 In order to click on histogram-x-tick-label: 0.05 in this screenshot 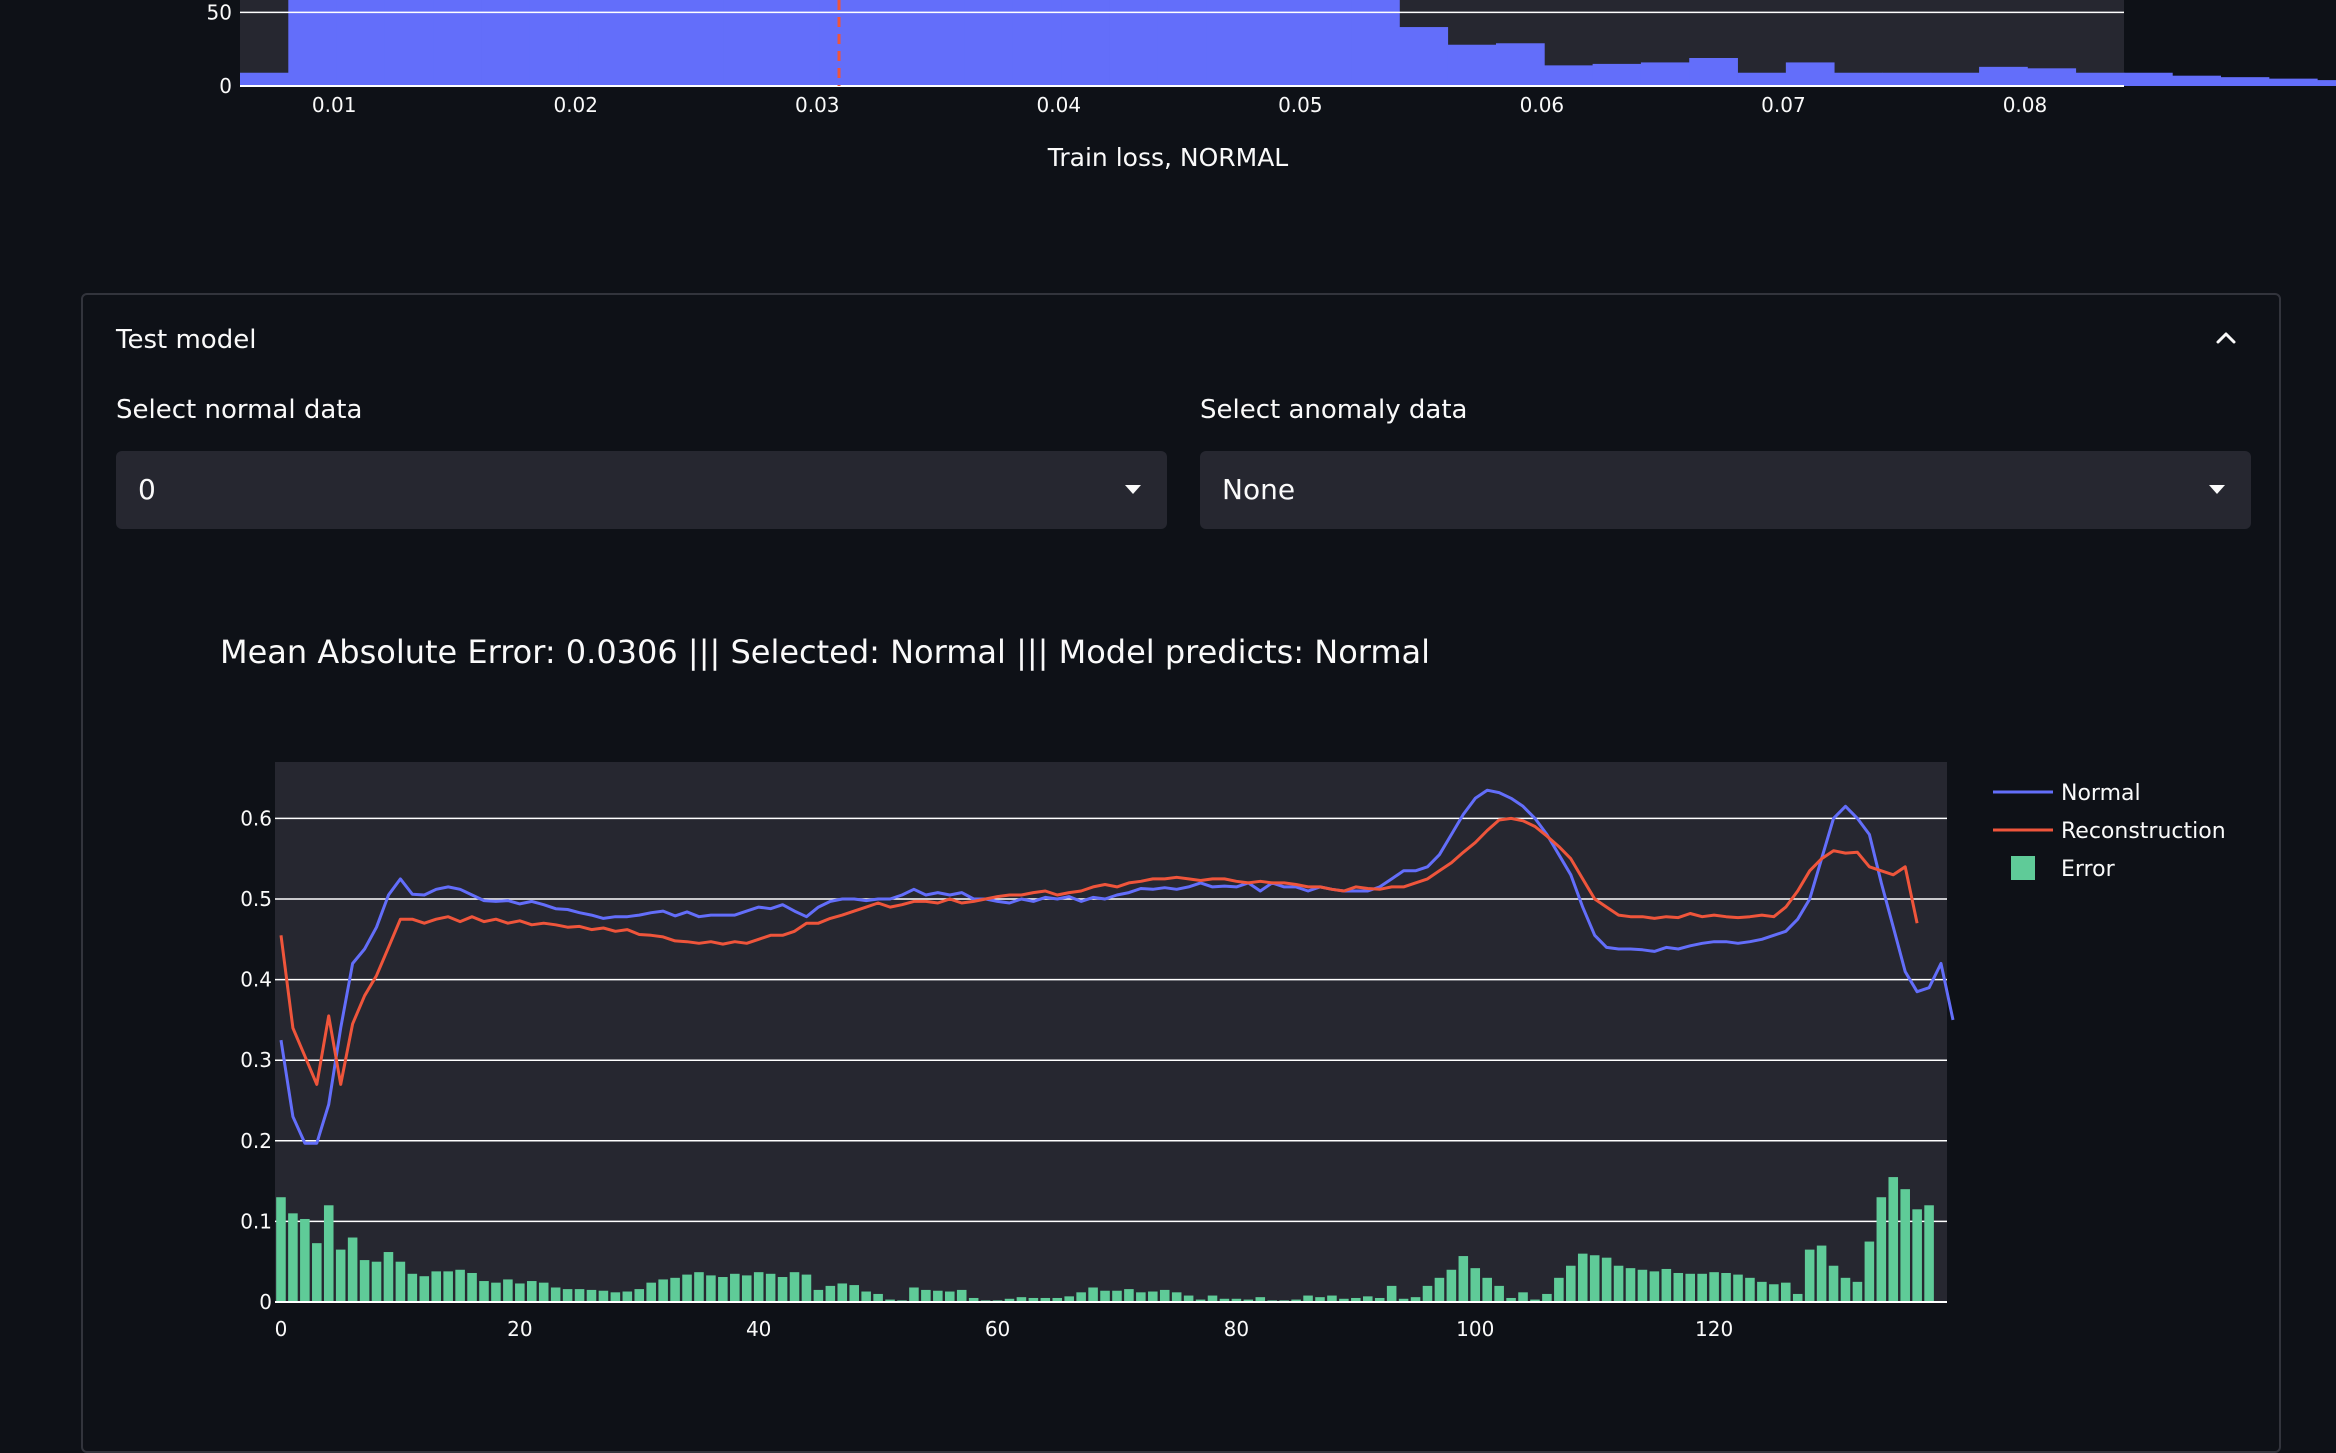, I will do `click(1300, 105)`.